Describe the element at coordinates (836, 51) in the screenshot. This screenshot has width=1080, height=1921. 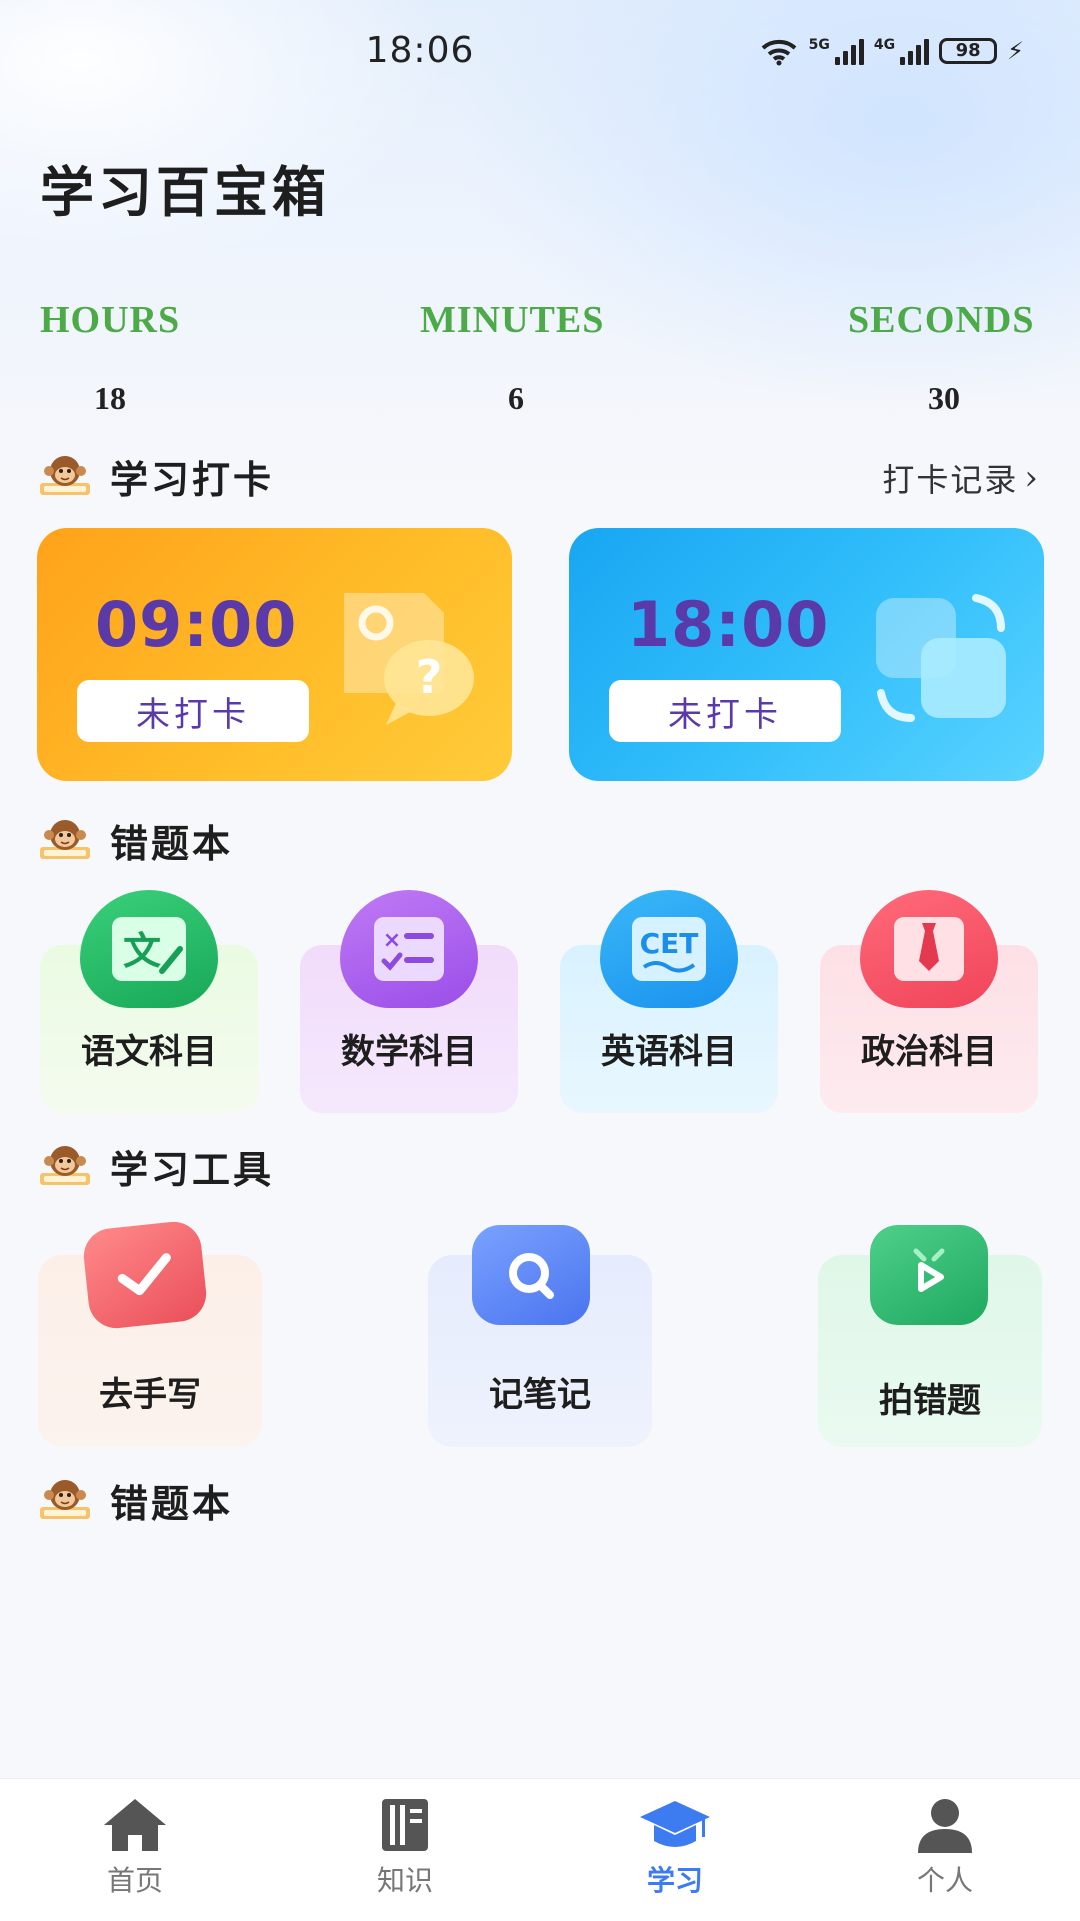
I see `signal-5g-icon: 5G` at that location.